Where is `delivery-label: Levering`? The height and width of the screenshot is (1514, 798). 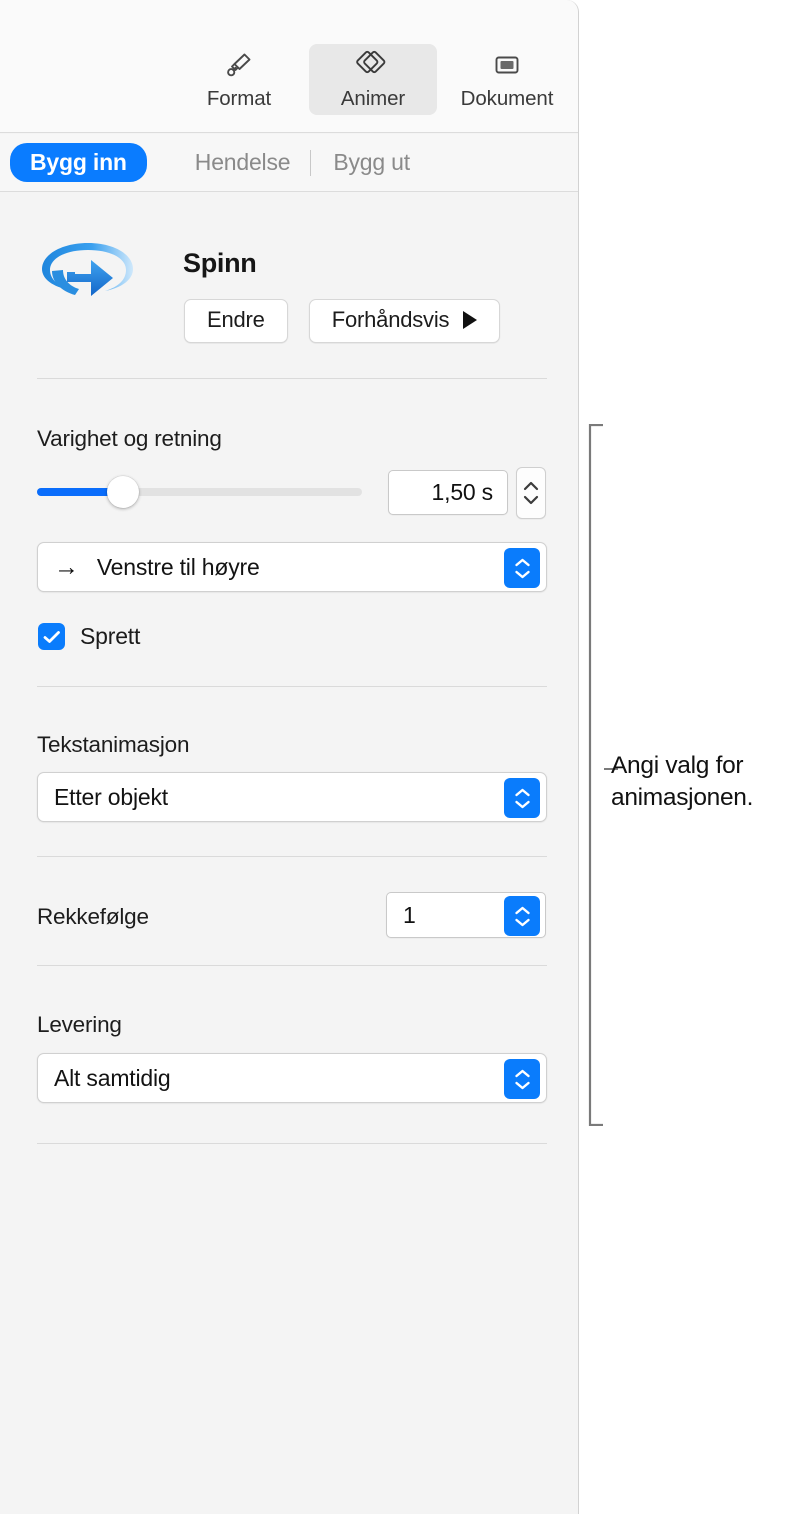
delivery-label: Levering is located at coordinates (79, 1024).